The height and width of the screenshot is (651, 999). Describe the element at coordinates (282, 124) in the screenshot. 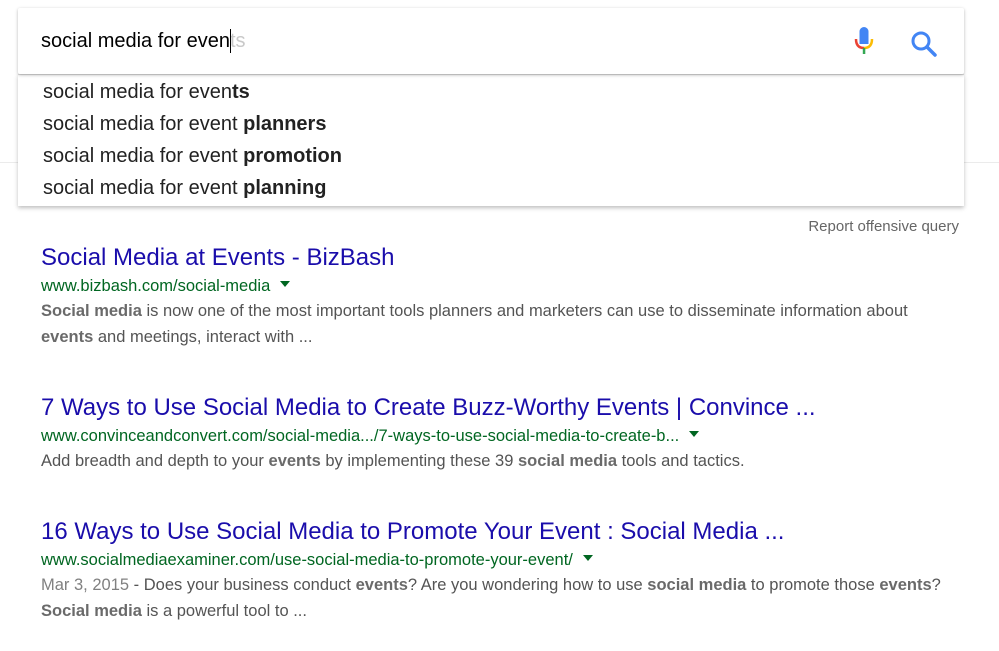

I see `suggestion-completion: planners` at that location.